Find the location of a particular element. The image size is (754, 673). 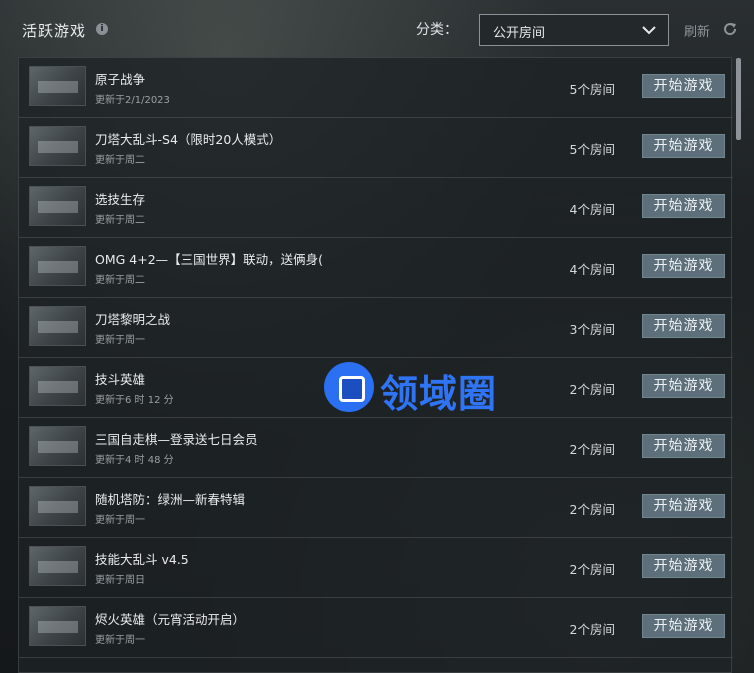

game-name: 三国自走棋—登录送七日会员 is located at coordinates (176, 439).